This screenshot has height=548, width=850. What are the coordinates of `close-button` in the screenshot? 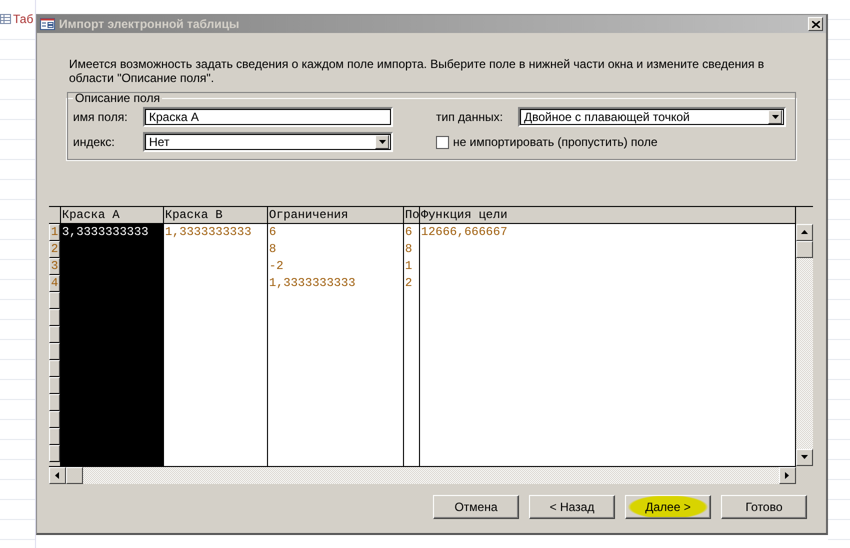 It's located at (815, 24).